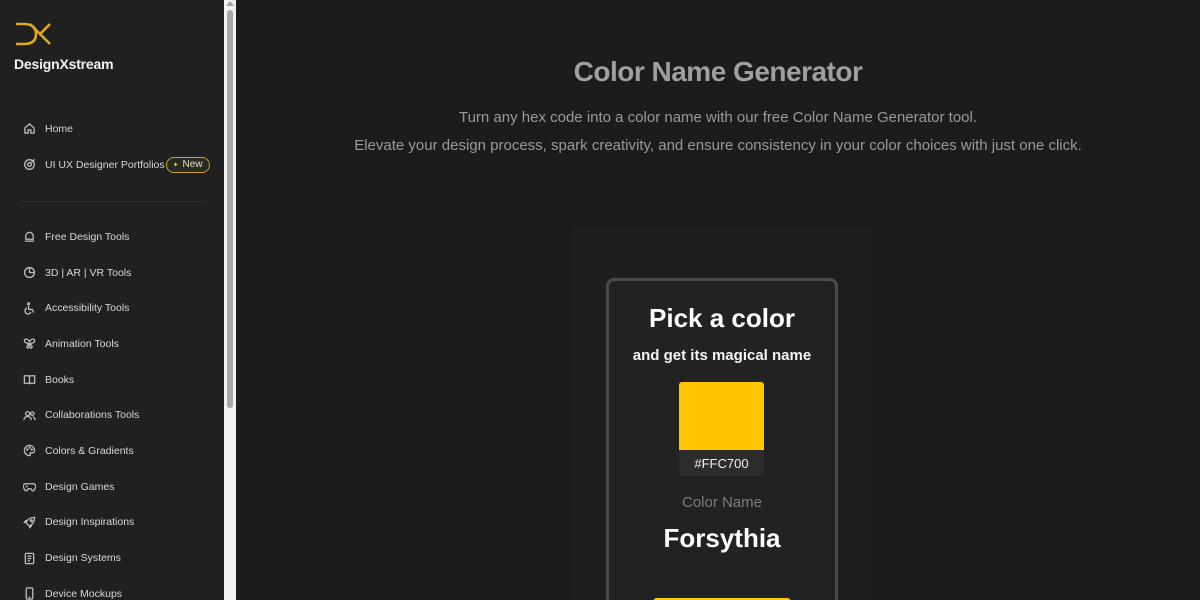 This screenshot has height=600, width=1200. I want to click on sidebar-item-collaborations-tools: Collaborations Tools, so click(112, 415).